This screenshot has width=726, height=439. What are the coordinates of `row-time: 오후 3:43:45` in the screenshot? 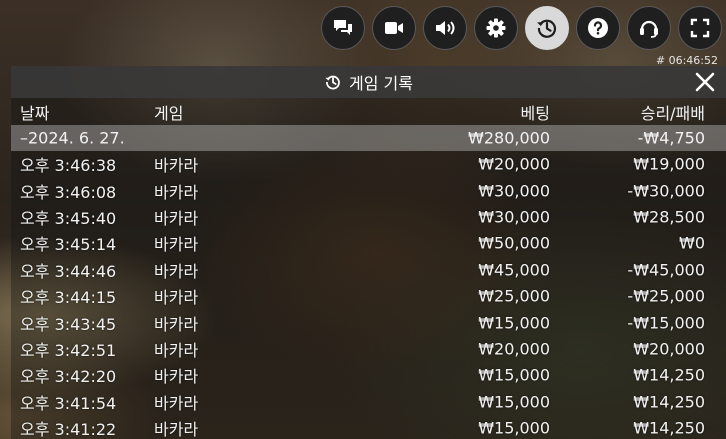 It's located at (68, 324).